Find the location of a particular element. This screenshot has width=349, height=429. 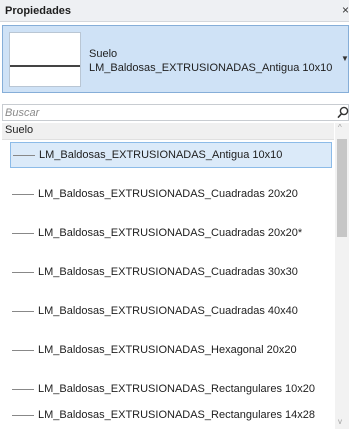

type-group-header: Suelo is located at coordinates (168, 131).